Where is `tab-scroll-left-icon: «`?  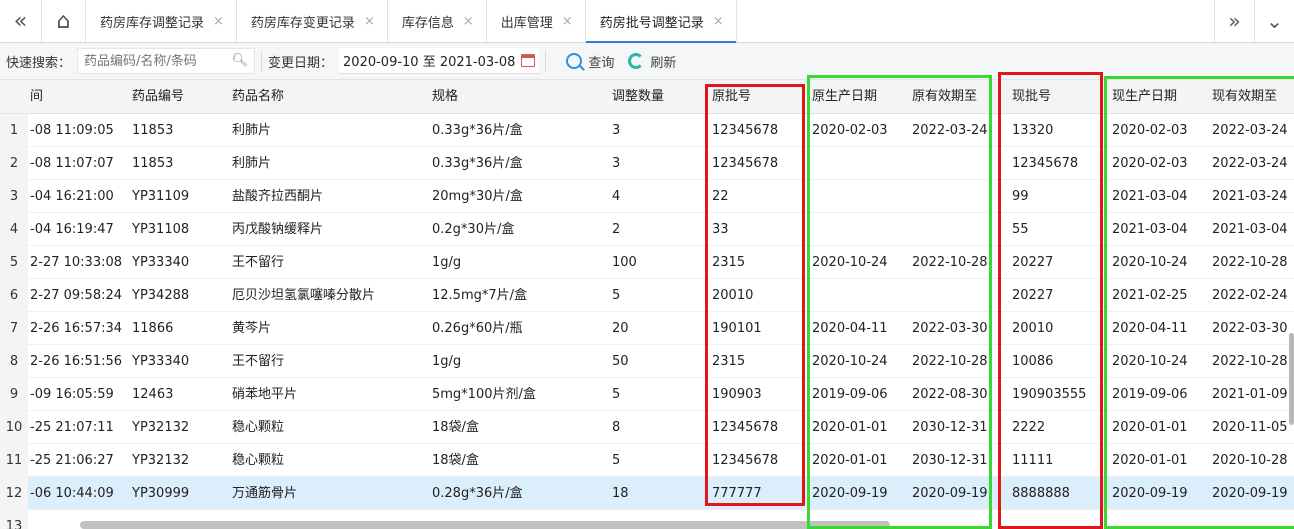
tab-scroll-left-icon: « is located at coordinates (21, 21).